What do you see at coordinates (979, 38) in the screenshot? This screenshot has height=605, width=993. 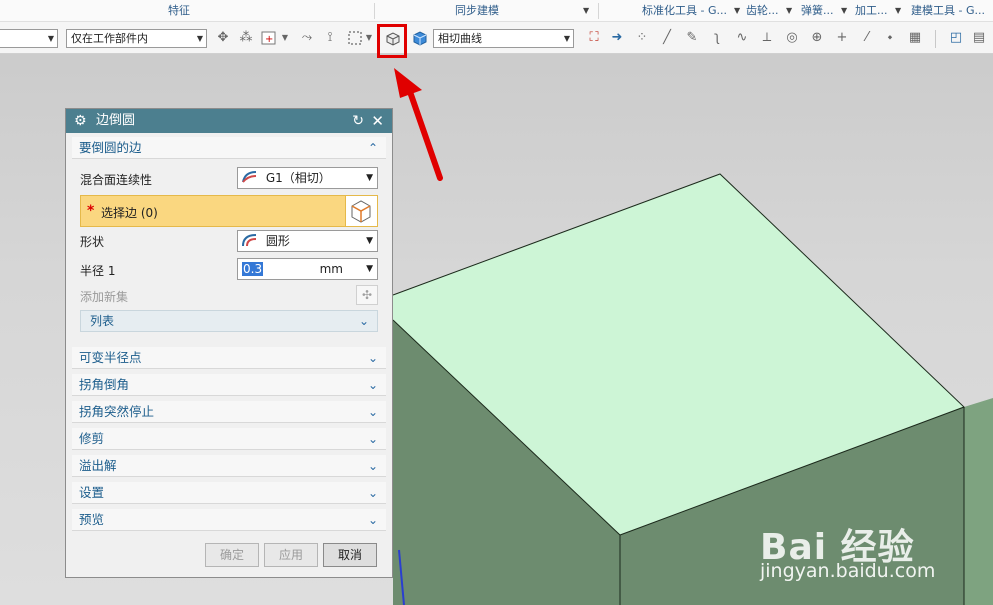 I see `layer-icon: ▤` at bounding box center [979, 38].